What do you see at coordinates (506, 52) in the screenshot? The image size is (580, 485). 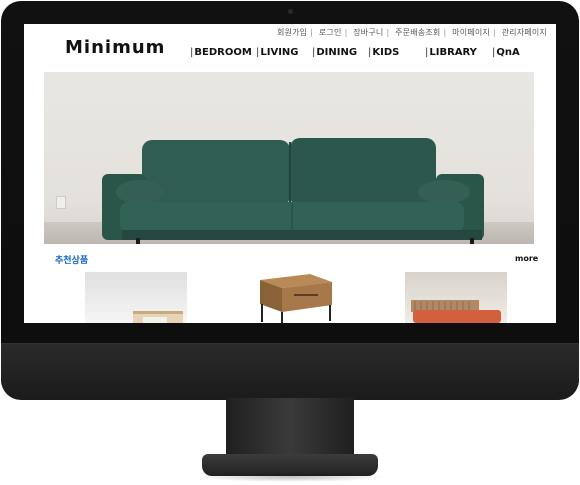 I see `nav-item-qna: |QnA` at bounding box center [506, 52].